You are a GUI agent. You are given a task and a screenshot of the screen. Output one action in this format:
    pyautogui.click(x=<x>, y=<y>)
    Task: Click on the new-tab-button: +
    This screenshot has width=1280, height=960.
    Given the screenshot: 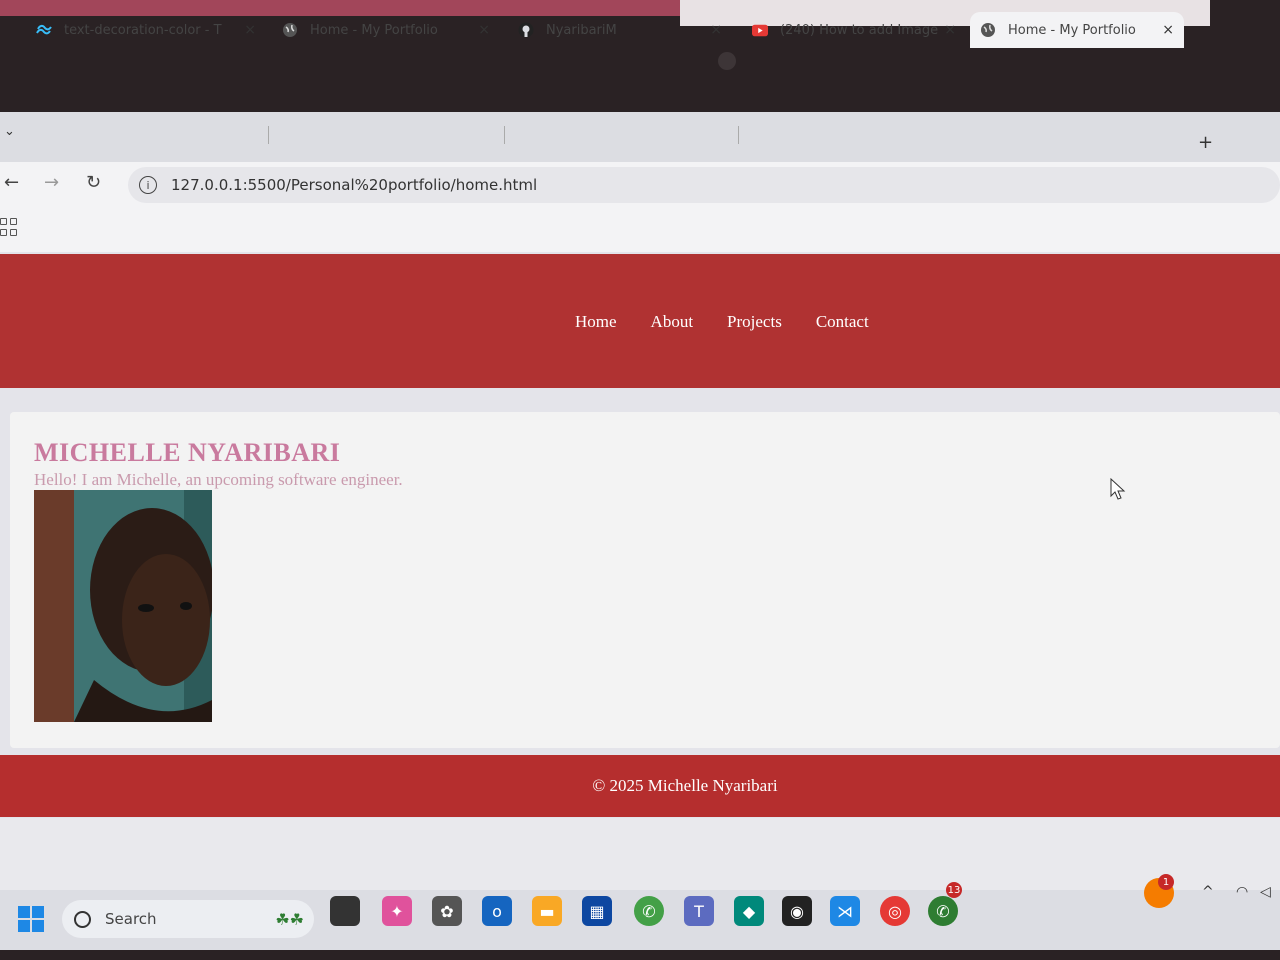 What is the action you would take?
    pyautogui.click(x=1205, y=142)
    